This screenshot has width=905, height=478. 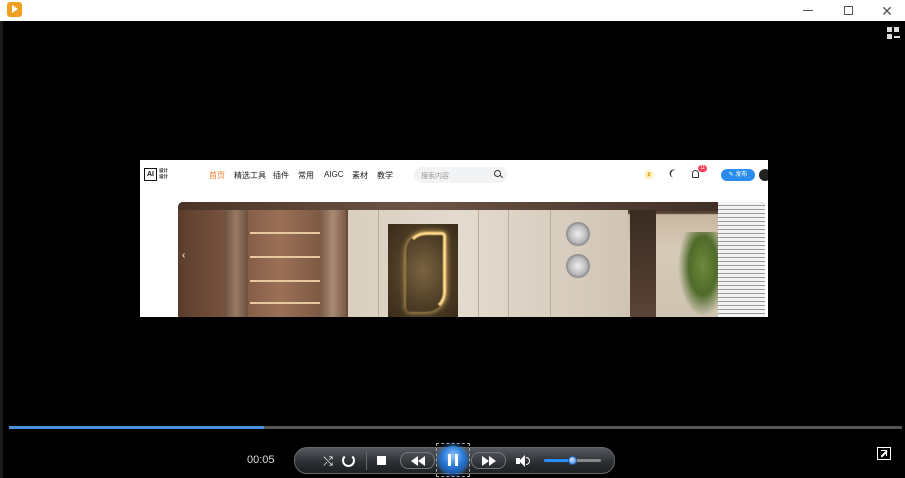 What do you see at coordinates (14, 9) in the screenshot?
I see `media-player-icon` at bounding box center [14, 9].